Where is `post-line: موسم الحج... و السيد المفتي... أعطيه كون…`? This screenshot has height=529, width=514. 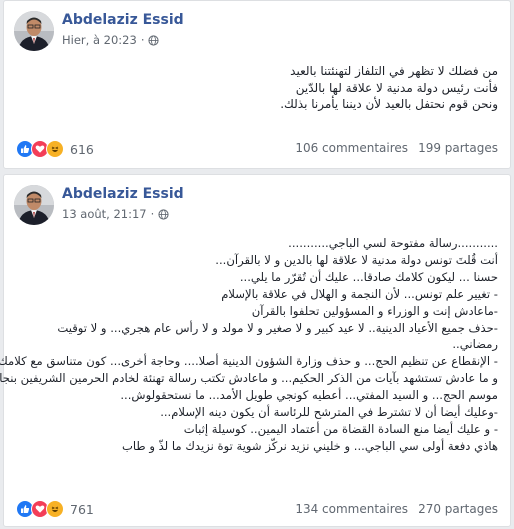
post-line: موسم الحج... و السيد المفتي... أعطيه كون… is located at coordinates (309, 395).